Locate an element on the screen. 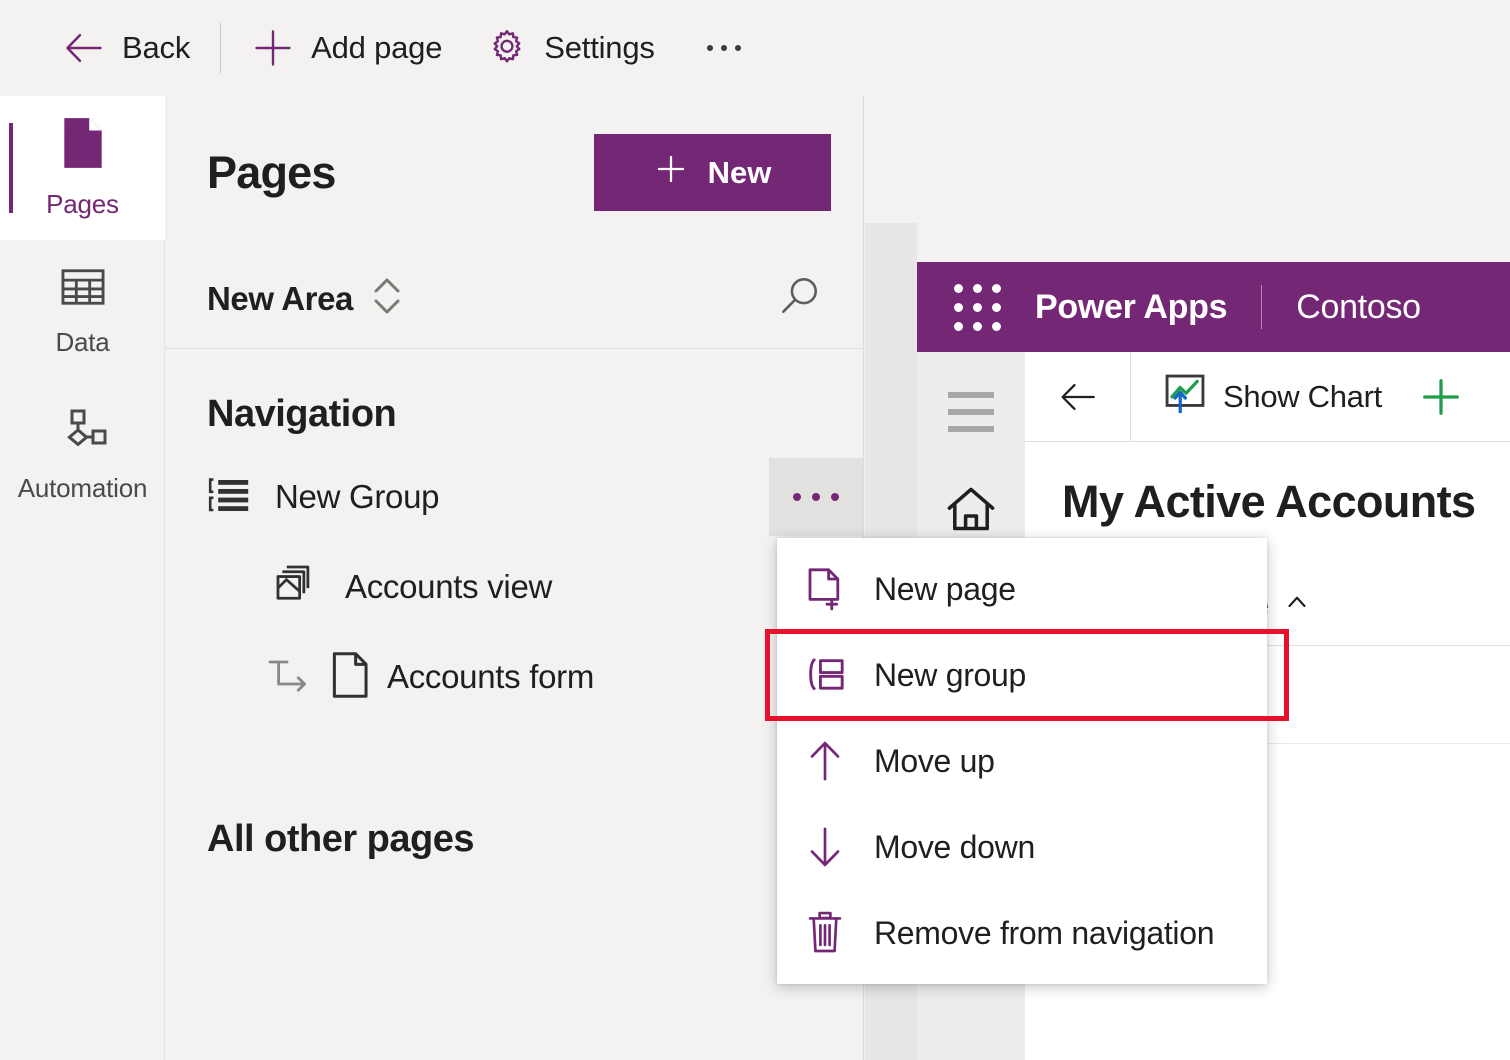  command-bar-divider is located at coordinates (221, 48).